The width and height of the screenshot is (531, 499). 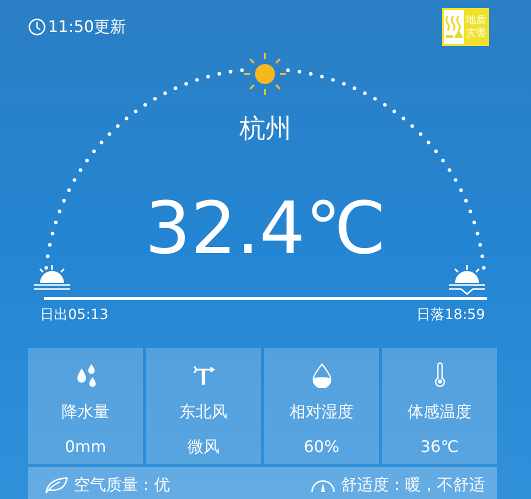 I want to click on comfort-level: 舒适度：暖，不舒适, so click(x=413, y=485).